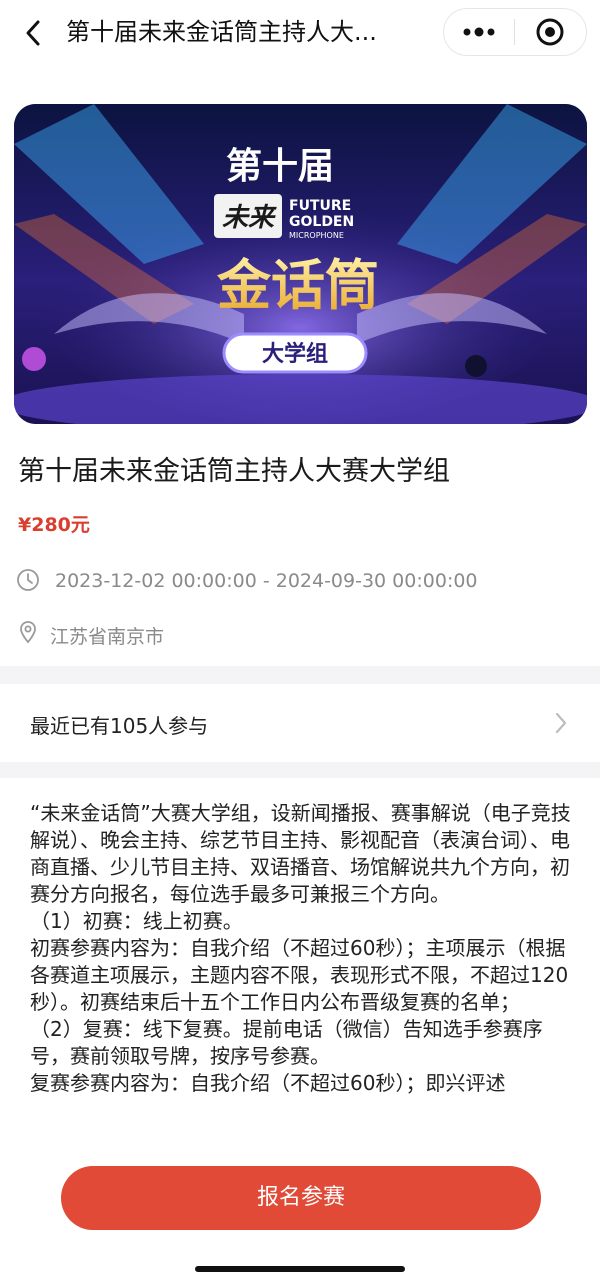 The image size is (600, 1283). I want to click on more-button, so click(479, 32).